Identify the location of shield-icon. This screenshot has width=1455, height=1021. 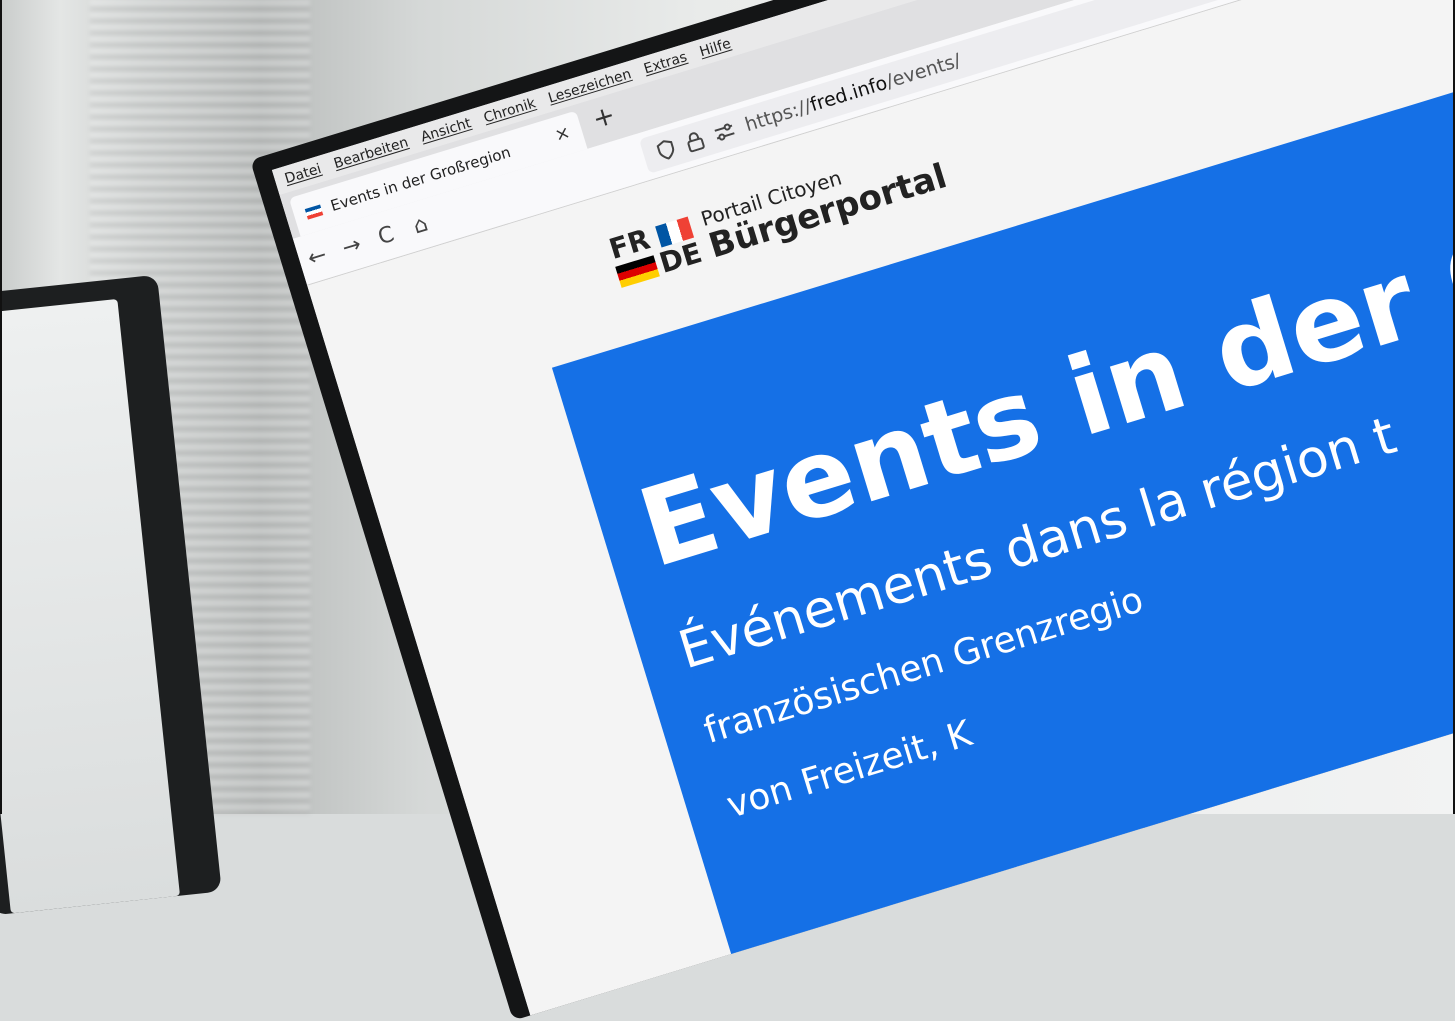
(666, 150).